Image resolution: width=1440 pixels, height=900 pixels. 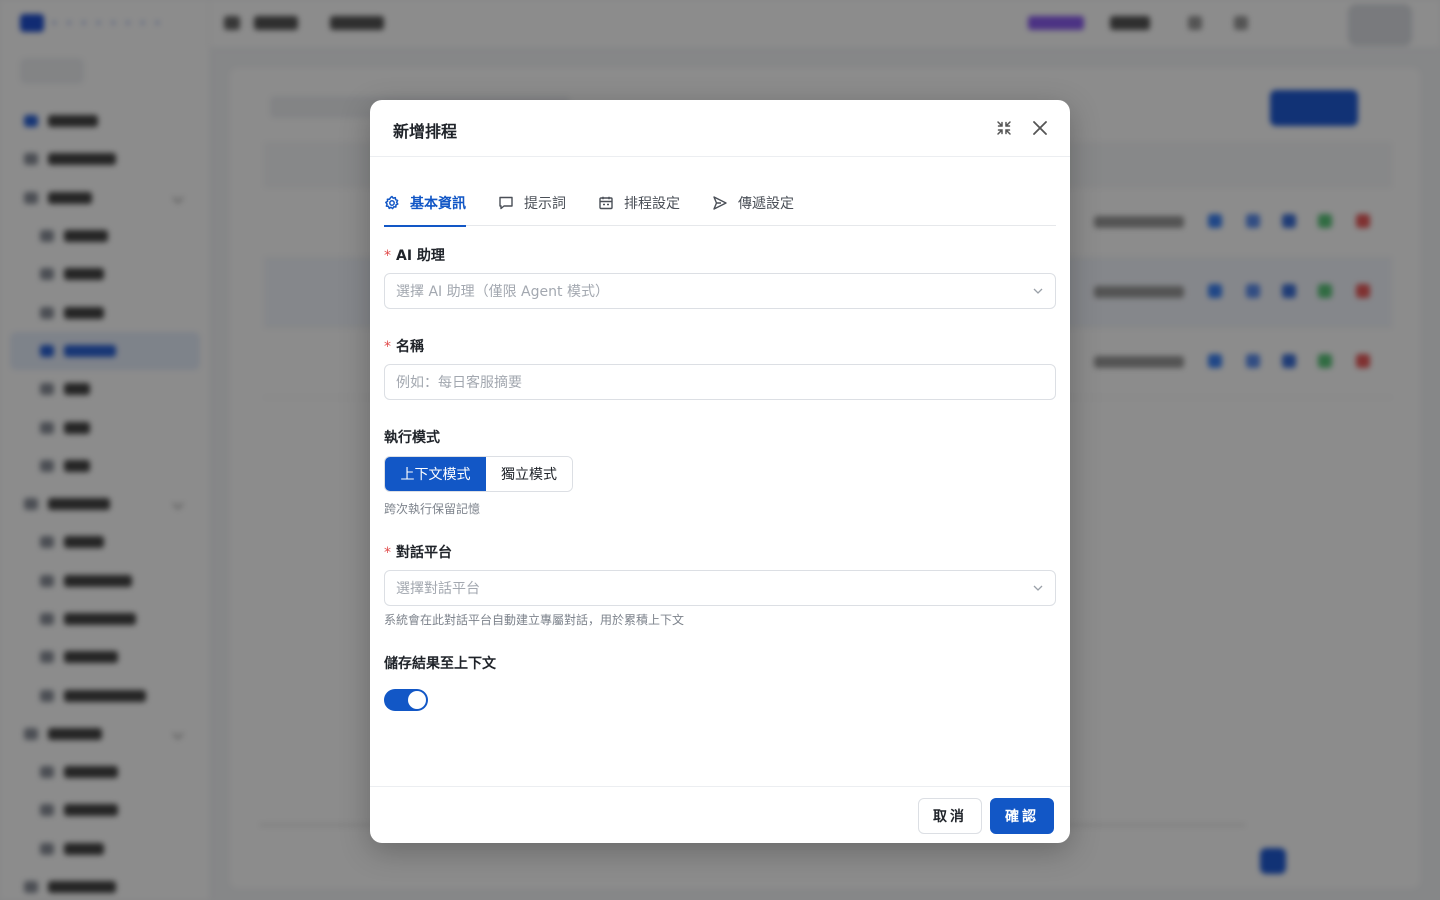 I want to click on mode-hint: 跨次執行保留記憶, so click(x=432, y=509).